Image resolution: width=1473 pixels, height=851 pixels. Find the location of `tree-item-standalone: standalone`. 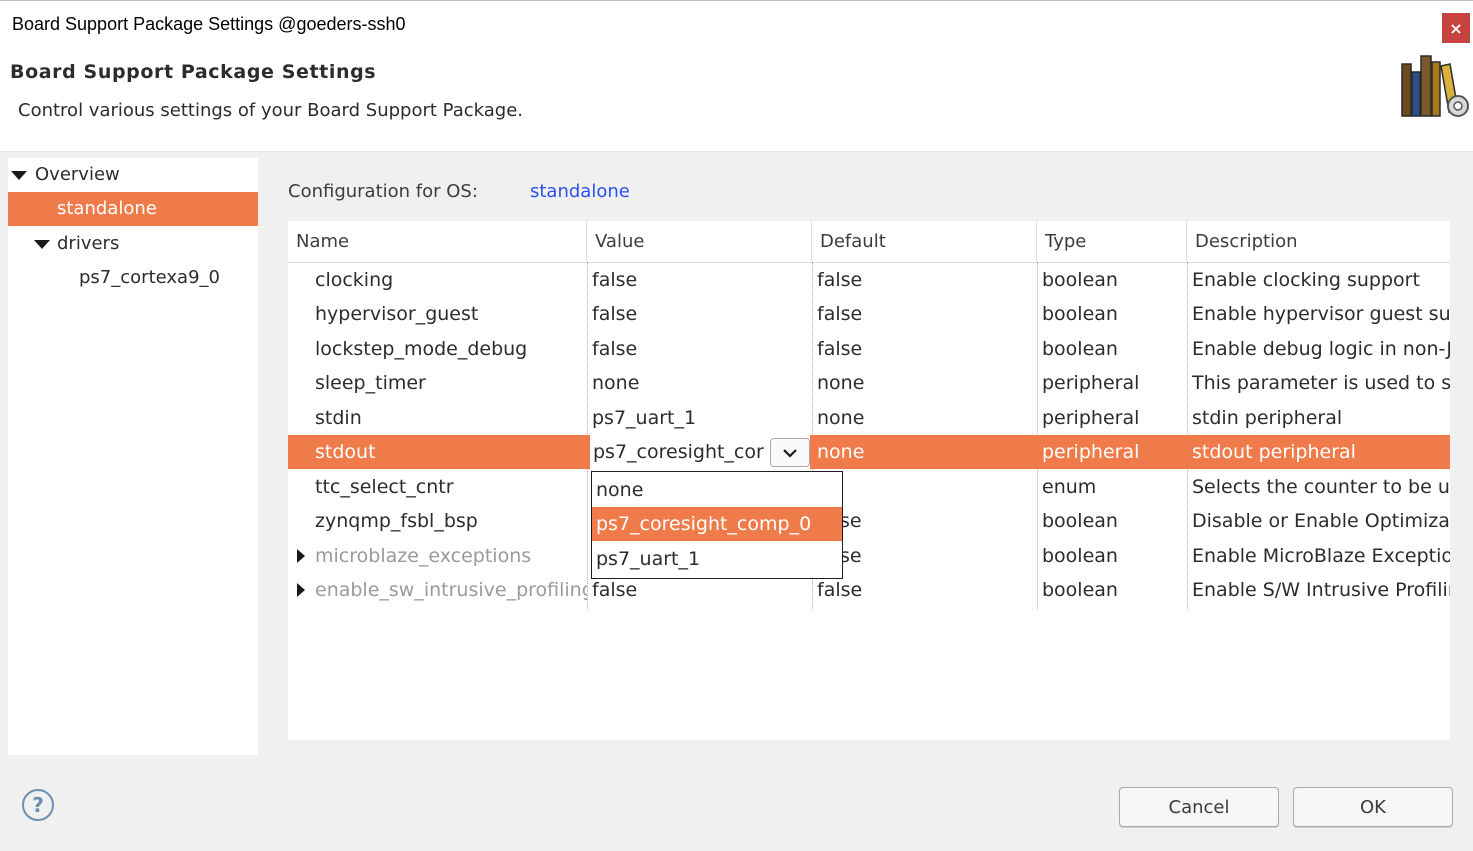

tree-item-standalone: standalone is located at coordinates (133, 209).